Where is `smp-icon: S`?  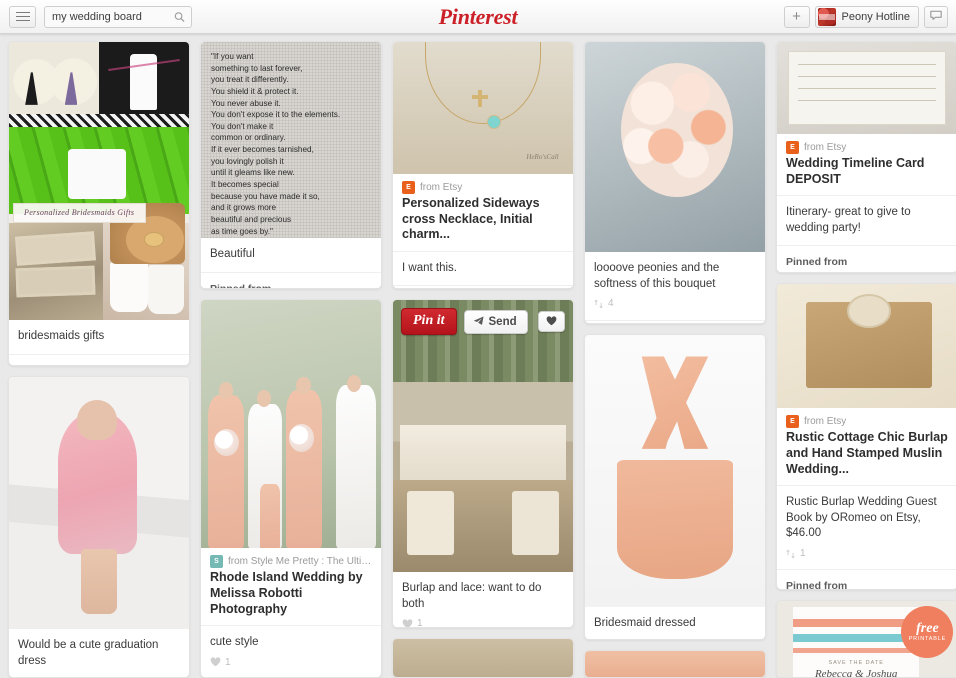 smp-icon: S is located at coordinates (216, 562).